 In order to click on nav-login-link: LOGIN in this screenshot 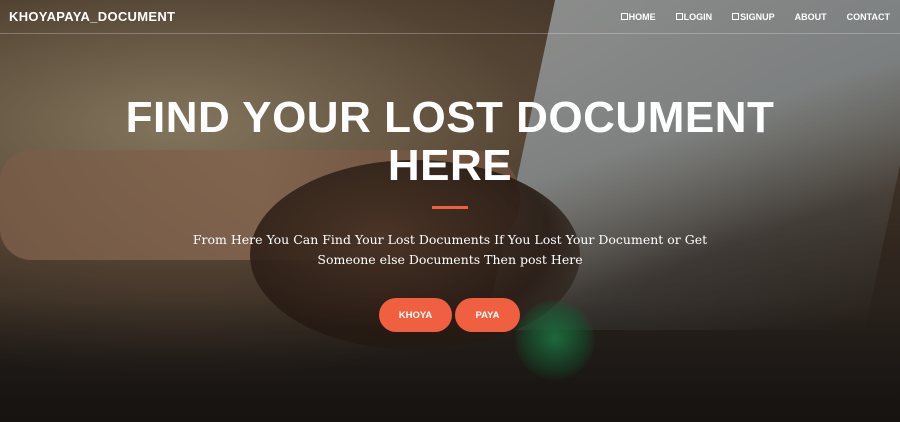, I will do `click(694, 16)`.